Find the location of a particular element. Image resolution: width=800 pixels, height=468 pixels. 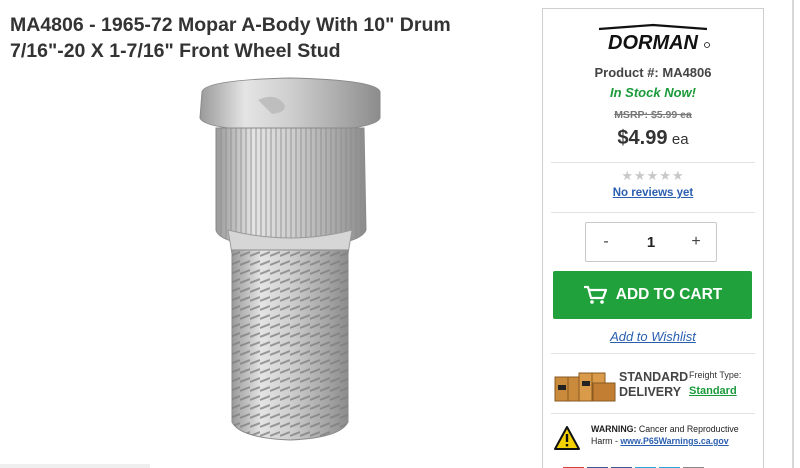

warning-message-2: Harm - is located at coordinates (606, 441).